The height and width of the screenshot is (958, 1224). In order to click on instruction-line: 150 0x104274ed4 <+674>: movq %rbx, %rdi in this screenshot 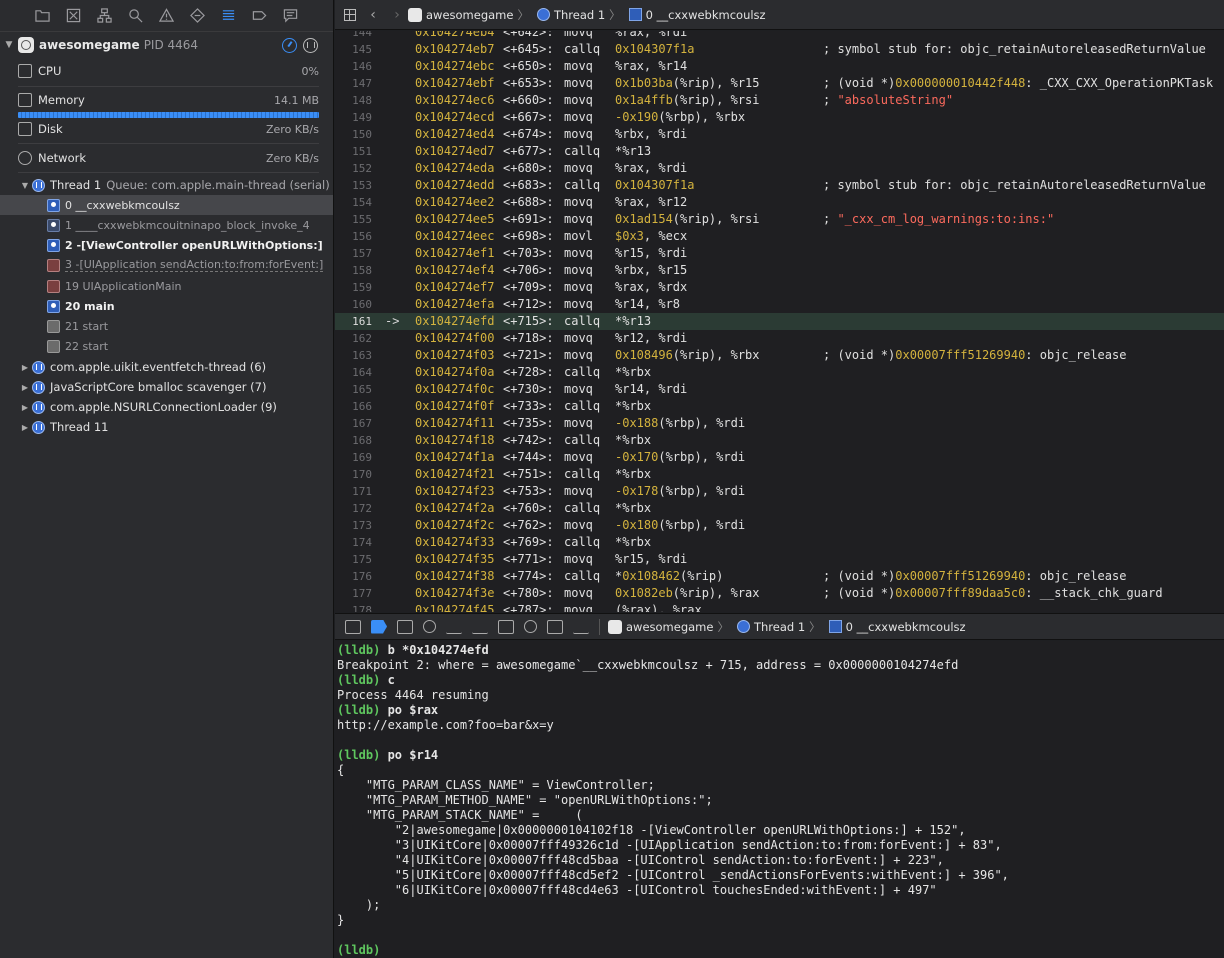, I will do `click(779, 134)`.